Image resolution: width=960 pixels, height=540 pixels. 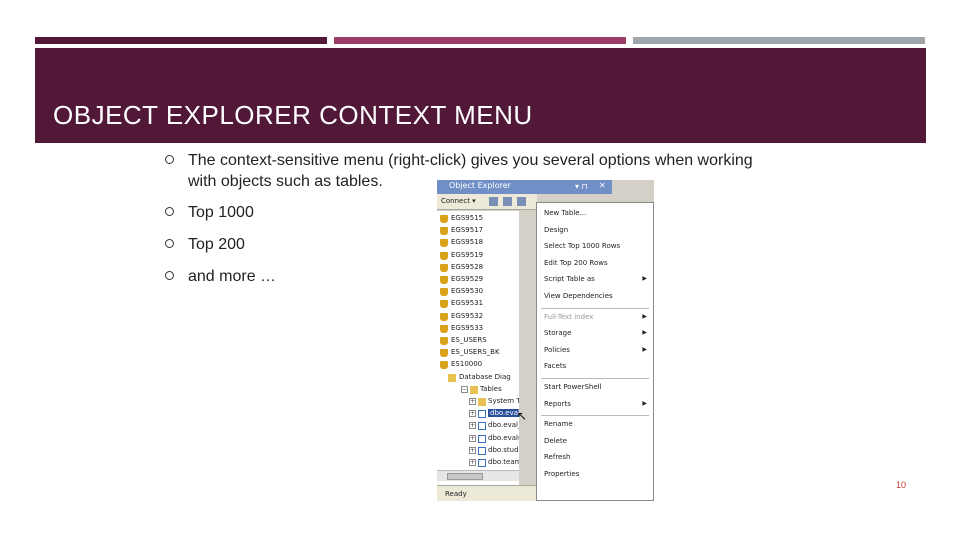 What do you see at coordinates (595, 457) in the screenshot?
I see `context-menu-item: Refresh` at bounding box center [595, 457].